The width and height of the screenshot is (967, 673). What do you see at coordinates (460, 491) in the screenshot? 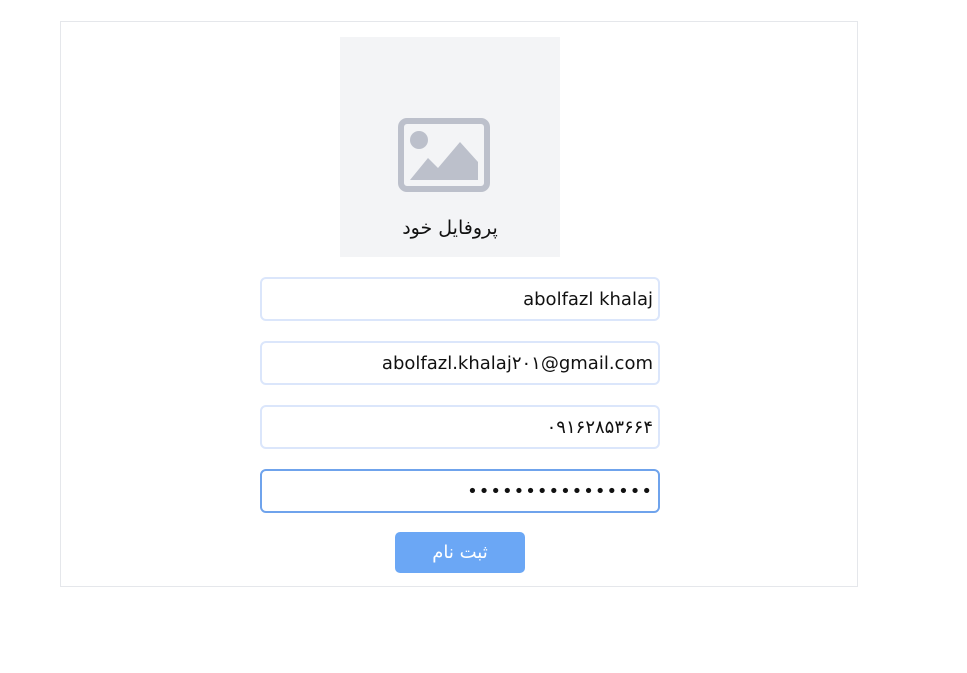
I see `password-field` at bounding box center [460, 491].